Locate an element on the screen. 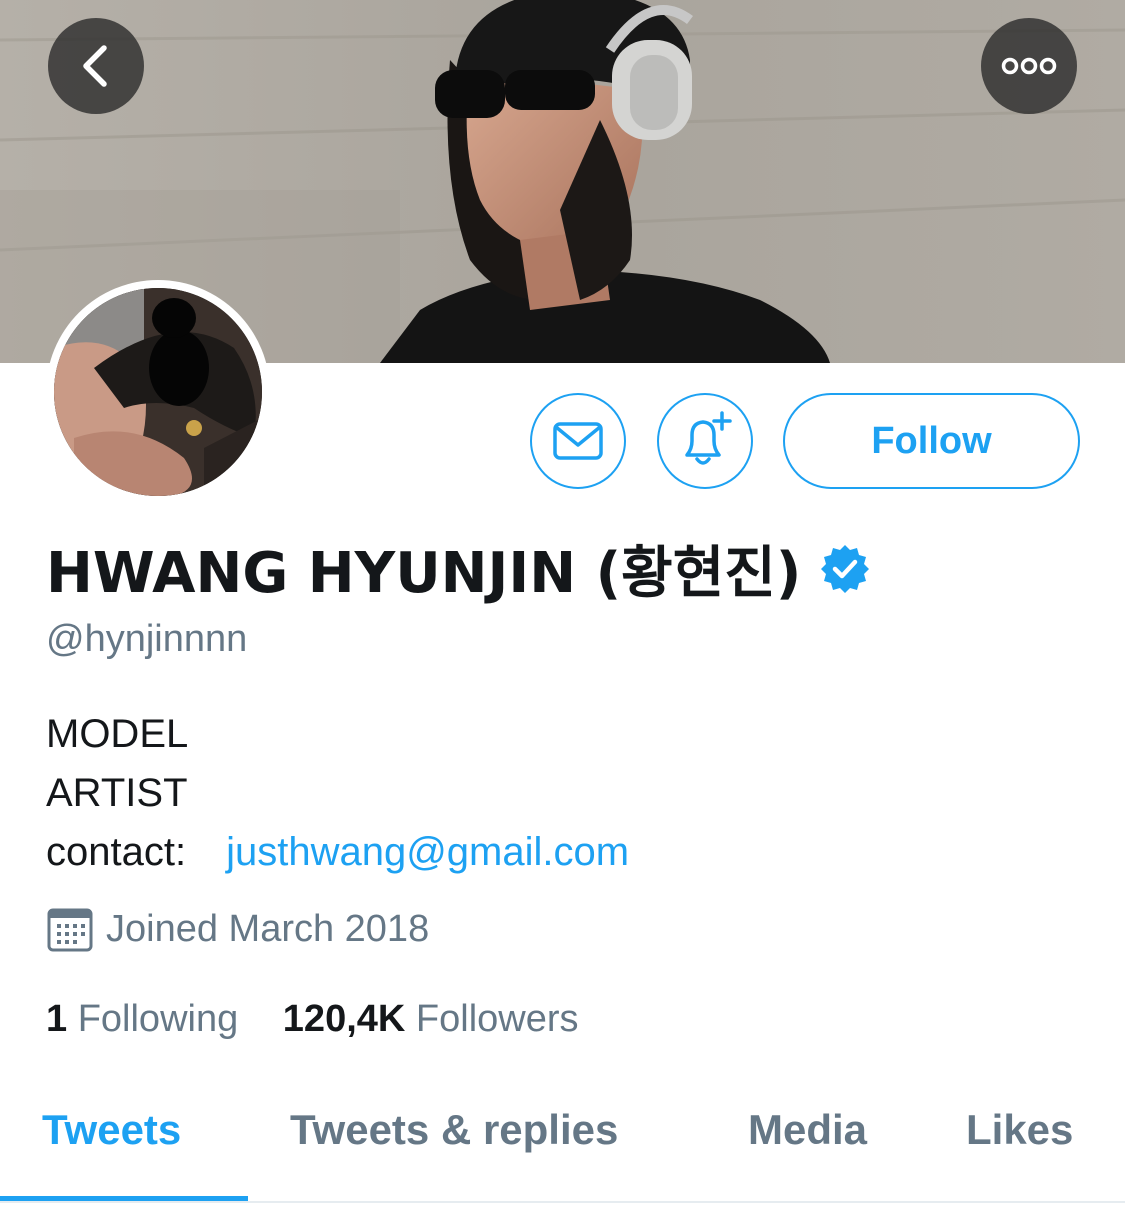 The image size is (1125, 1219). avatar-photo is located at coordinates (158, 392).